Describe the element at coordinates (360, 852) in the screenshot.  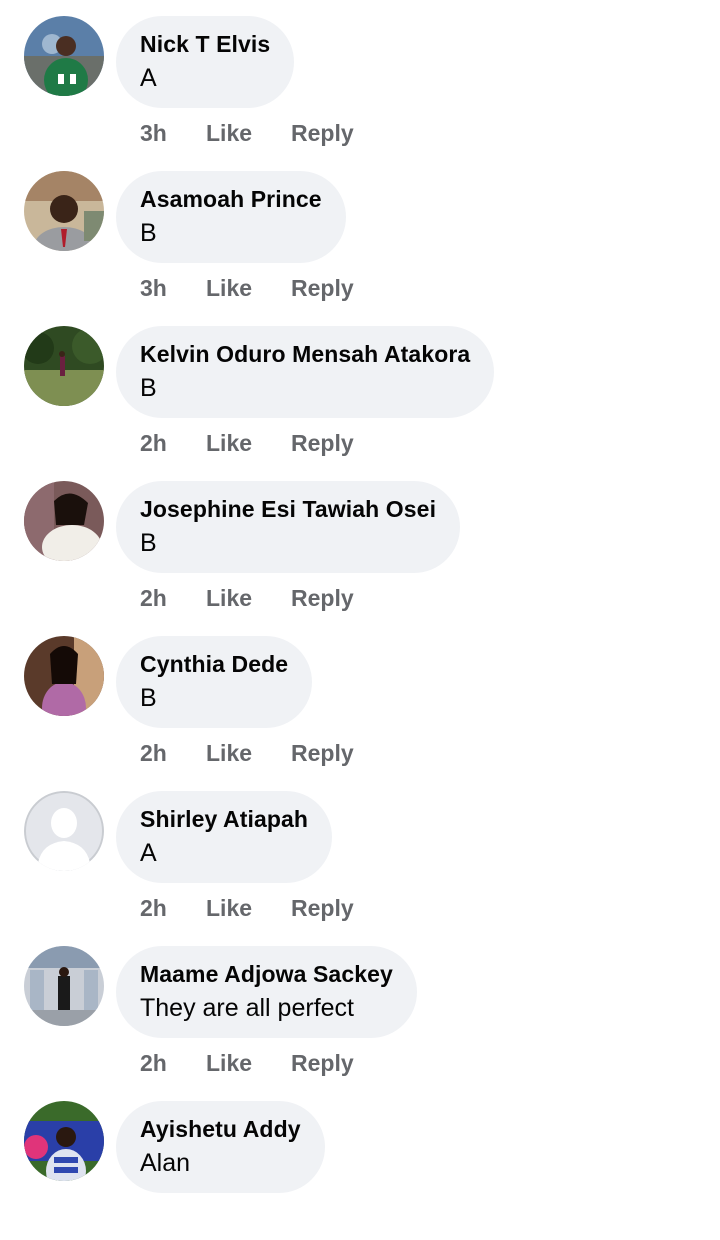
I see `comment-item: Shirley Atiapah A 2h Like Reply` at that location.